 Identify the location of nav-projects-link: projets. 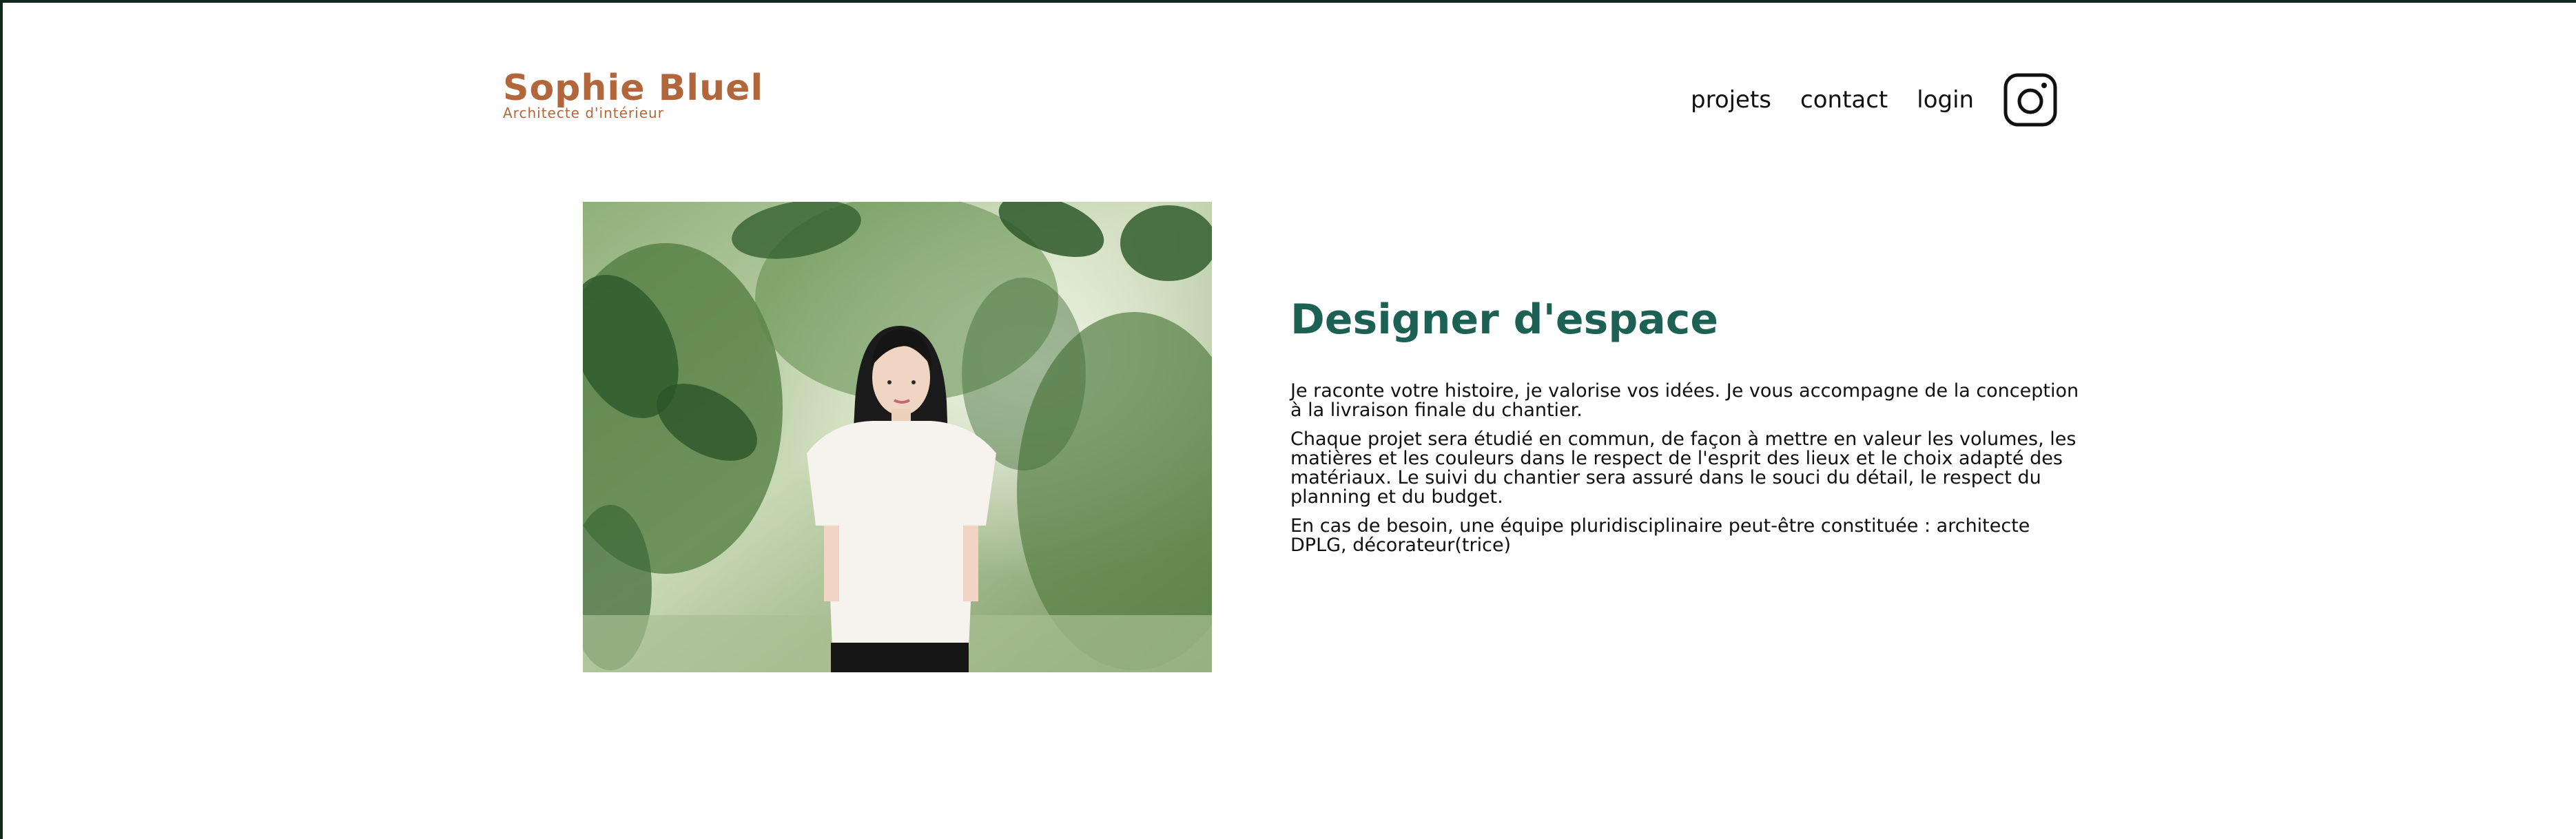
(1731, 100).